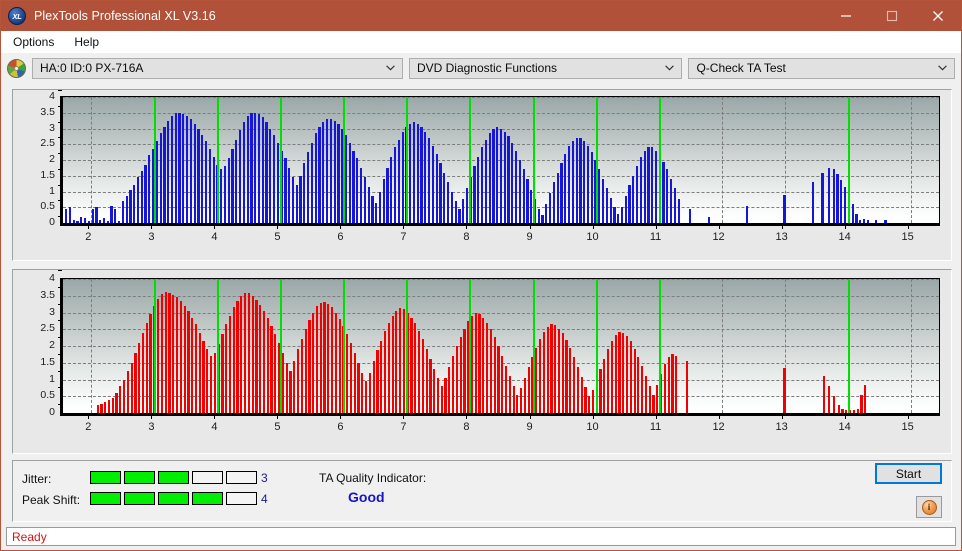  I want to click on grid-line-vertical, so click(92, 346).